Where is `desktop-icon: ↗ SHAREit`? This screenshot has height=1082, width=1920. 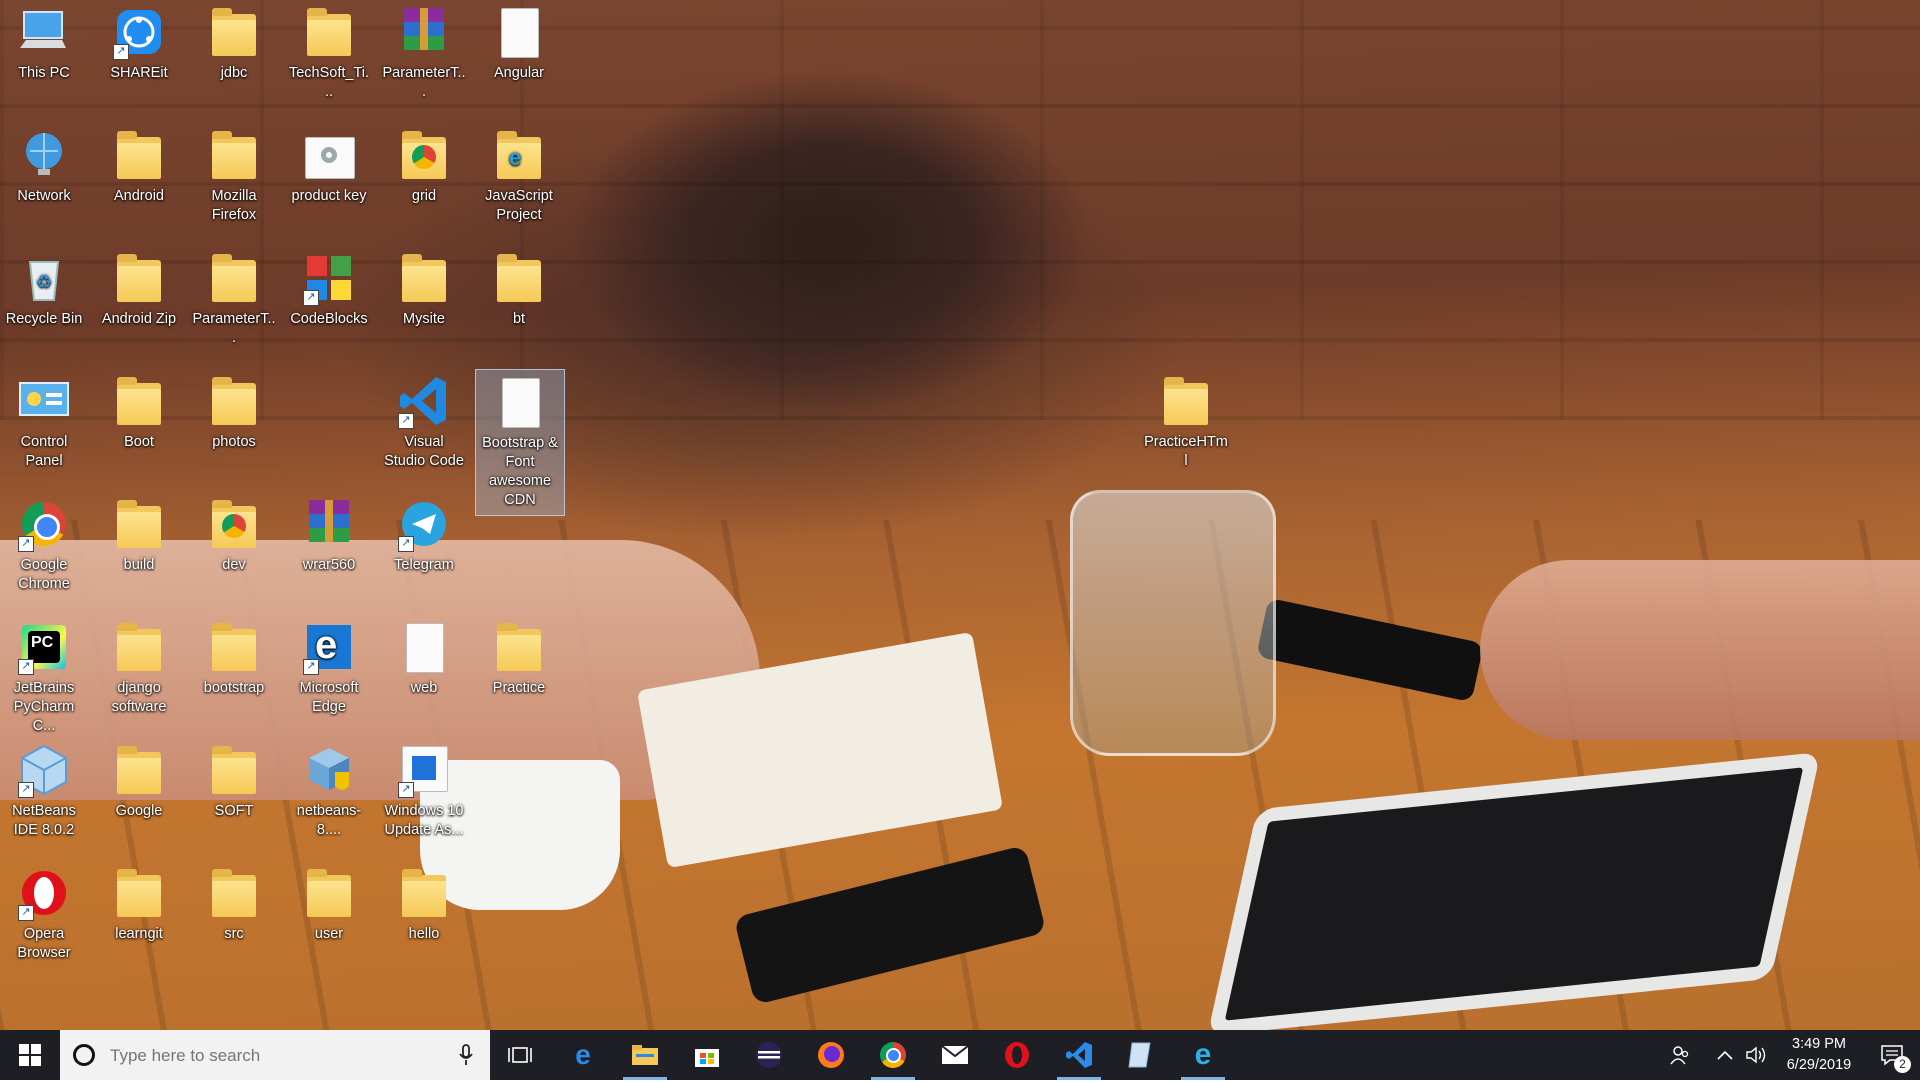 desktop-icon: ↗ SHAREit is located at coordinates (139, 60).